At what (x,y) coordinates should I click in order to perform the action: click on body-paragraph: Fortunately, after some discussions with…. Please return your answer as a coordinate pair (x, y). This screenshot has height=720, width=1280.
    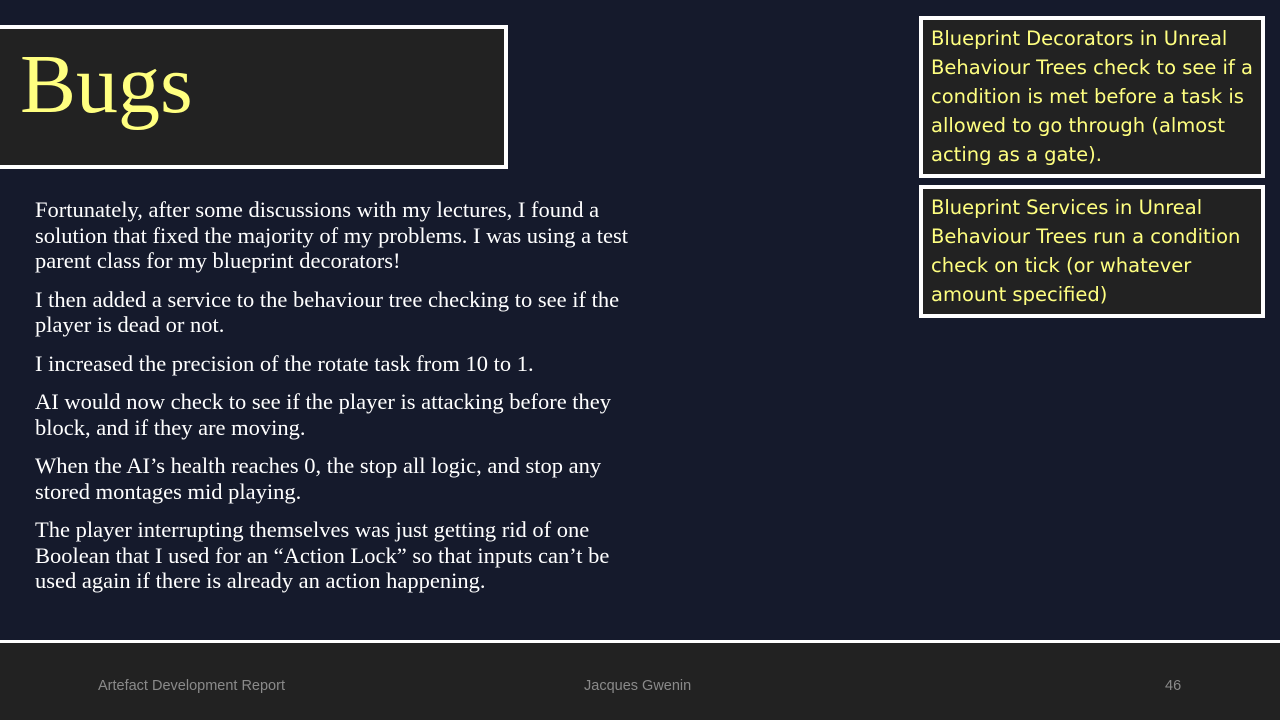
    Looking at the image, I should click on (332, 235).